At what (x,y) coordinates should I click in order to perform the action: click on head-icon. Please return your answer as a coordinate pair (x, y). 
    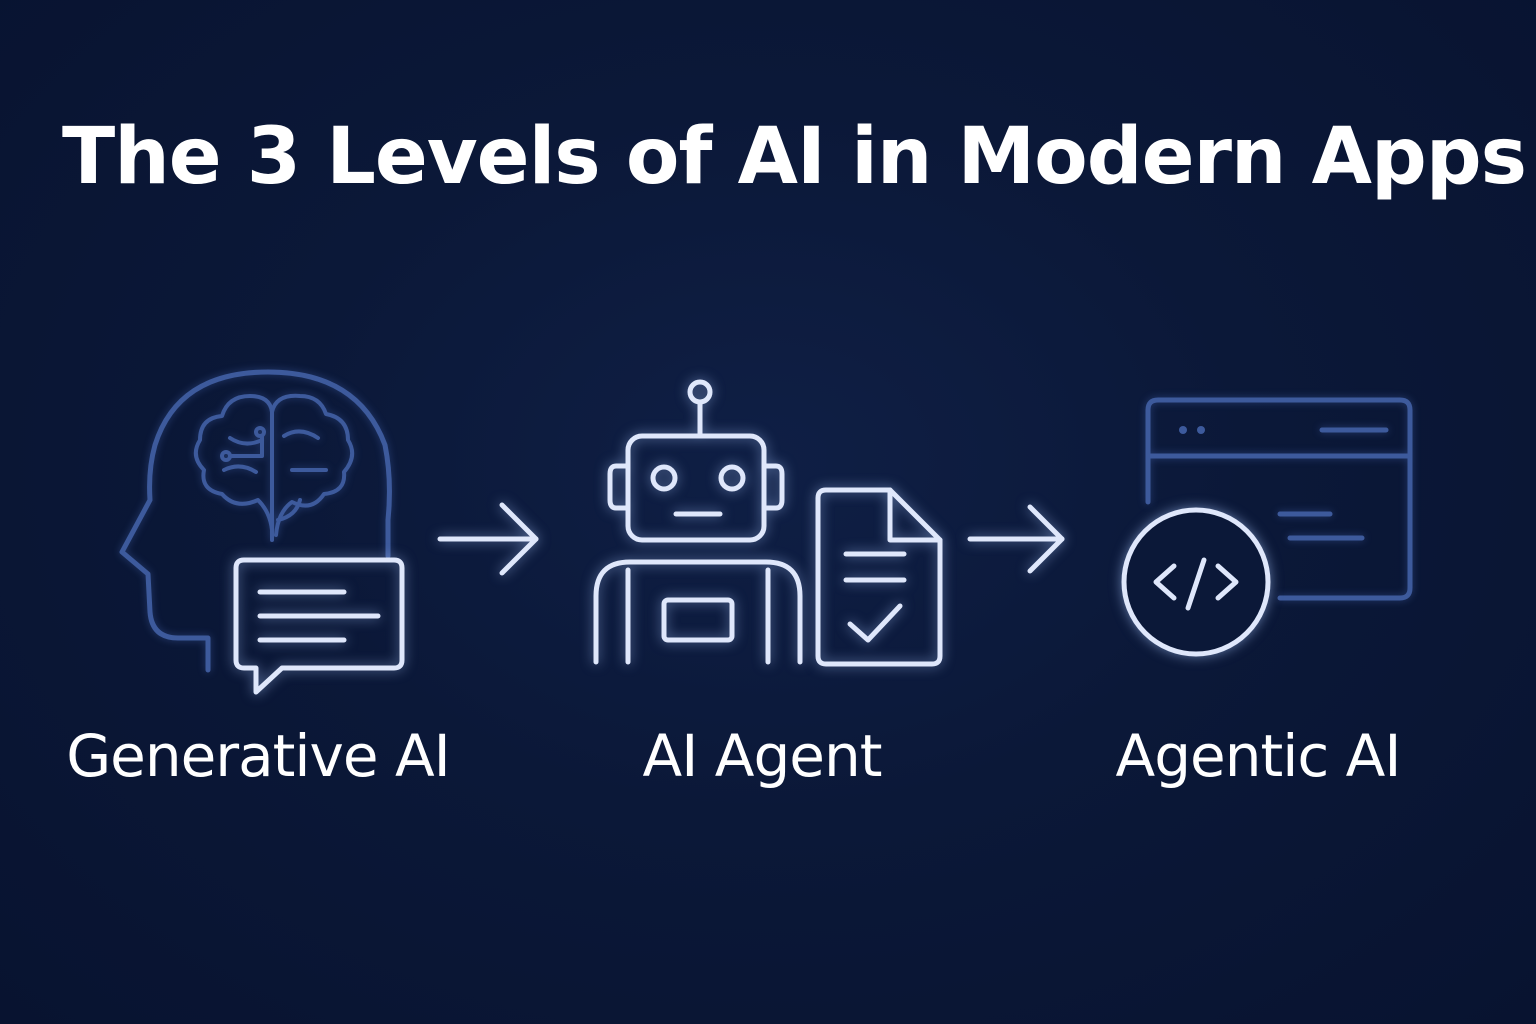
    Looking at the image, I should click on (255, 521).